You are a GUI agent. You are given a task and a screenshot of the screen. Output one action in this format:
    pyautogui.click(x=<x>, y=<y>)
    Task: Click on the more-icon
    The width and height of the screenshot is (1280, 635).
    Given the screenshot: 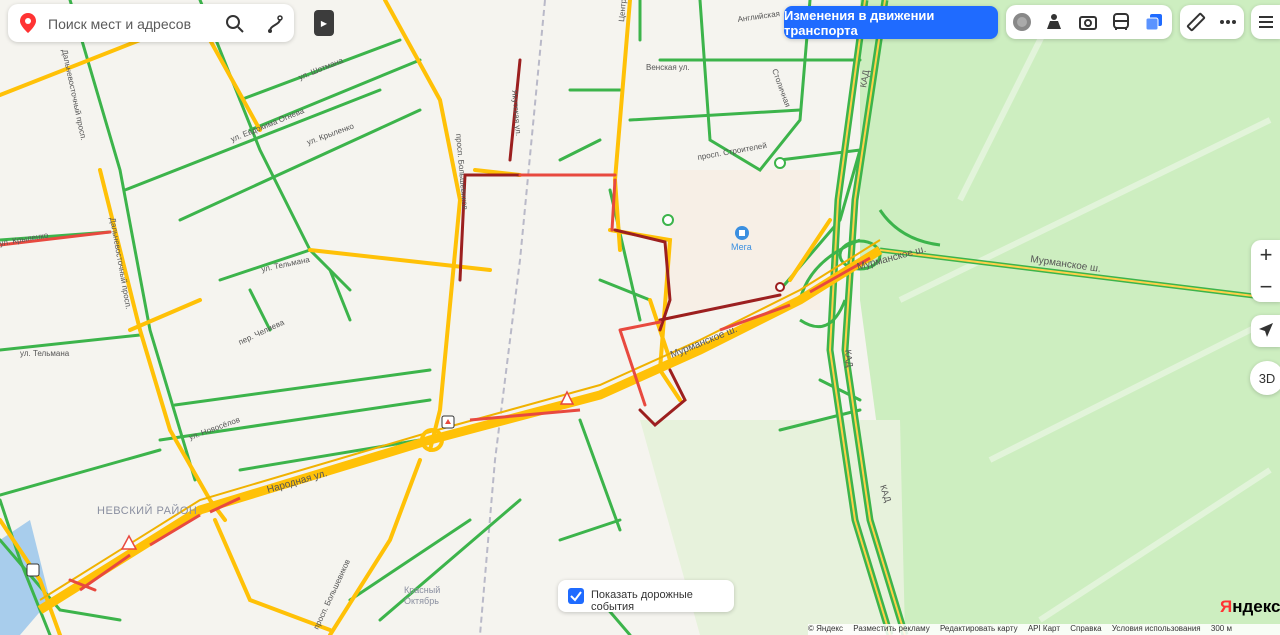 What is the action you would take?
    pyautogui.click(x=1228, y=22)
    